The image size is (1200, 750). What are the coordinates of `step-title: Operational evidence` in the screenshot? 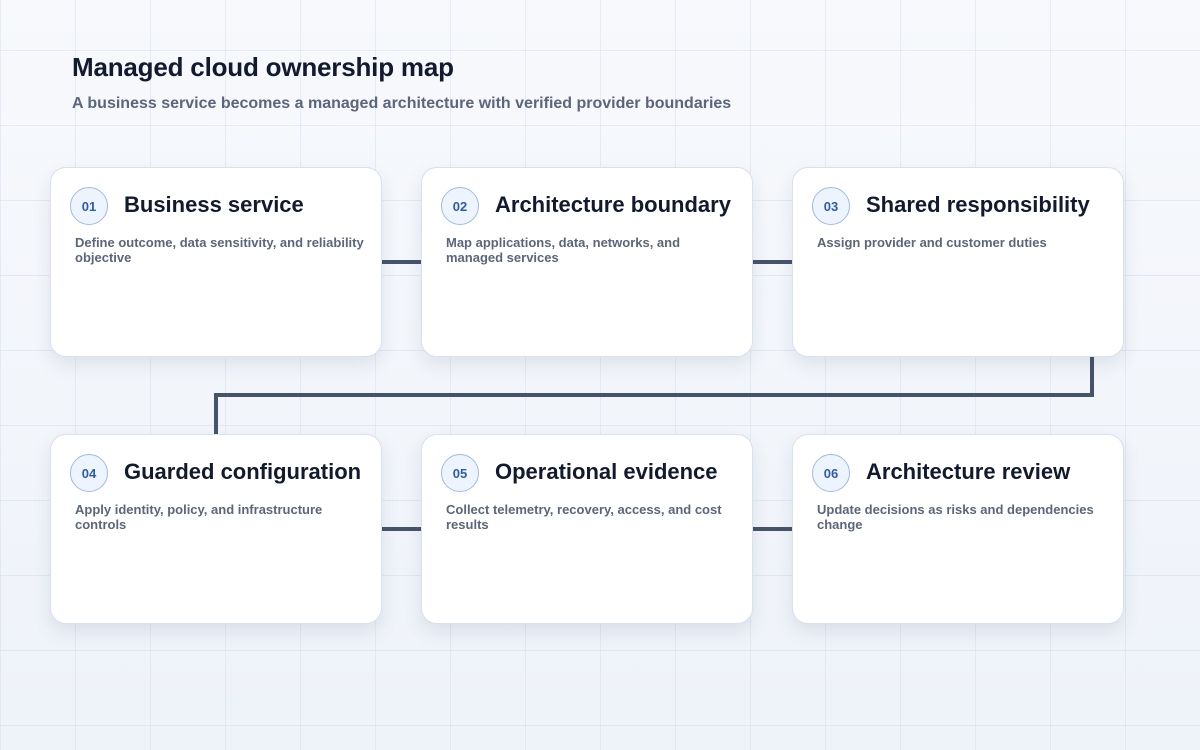 It's located at (606, 471).